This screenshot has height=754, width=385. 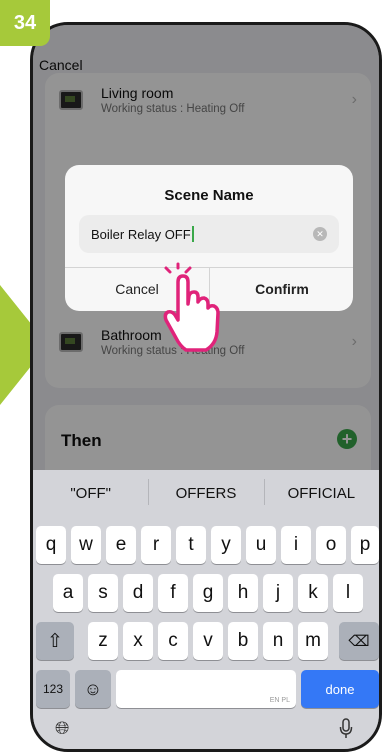 I want to click on text-caret, so click(x=192, y=234).